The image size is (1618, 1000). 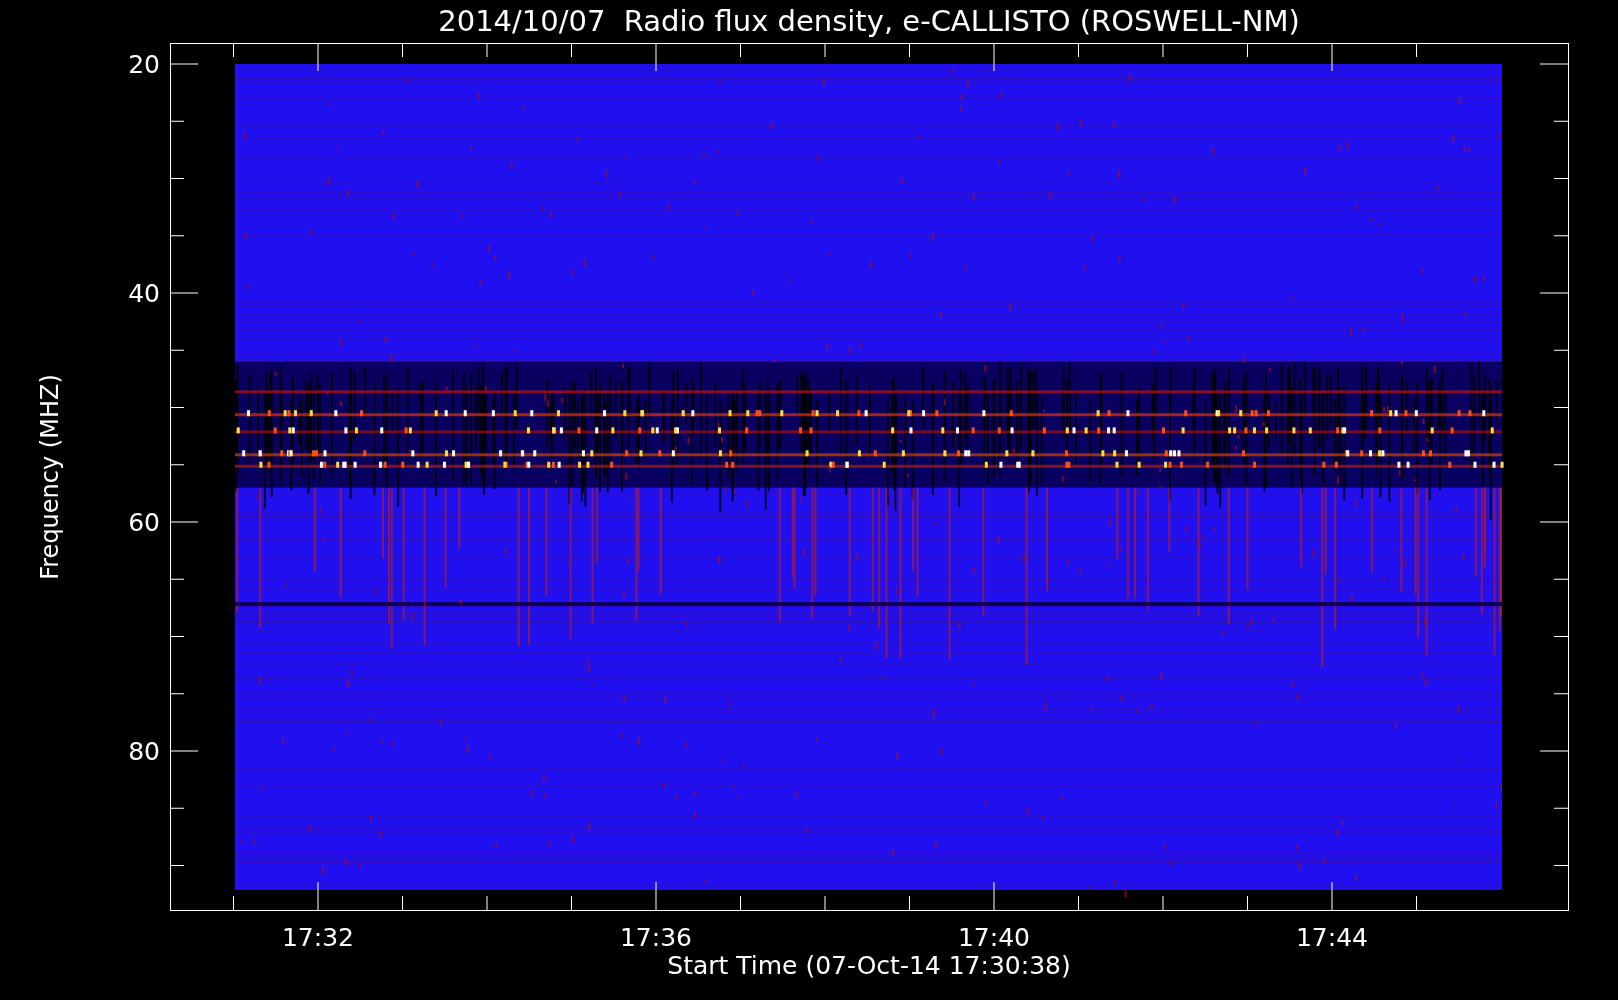 I want to click on x-tick-label: 17:44, so click(x=1332, y=937).